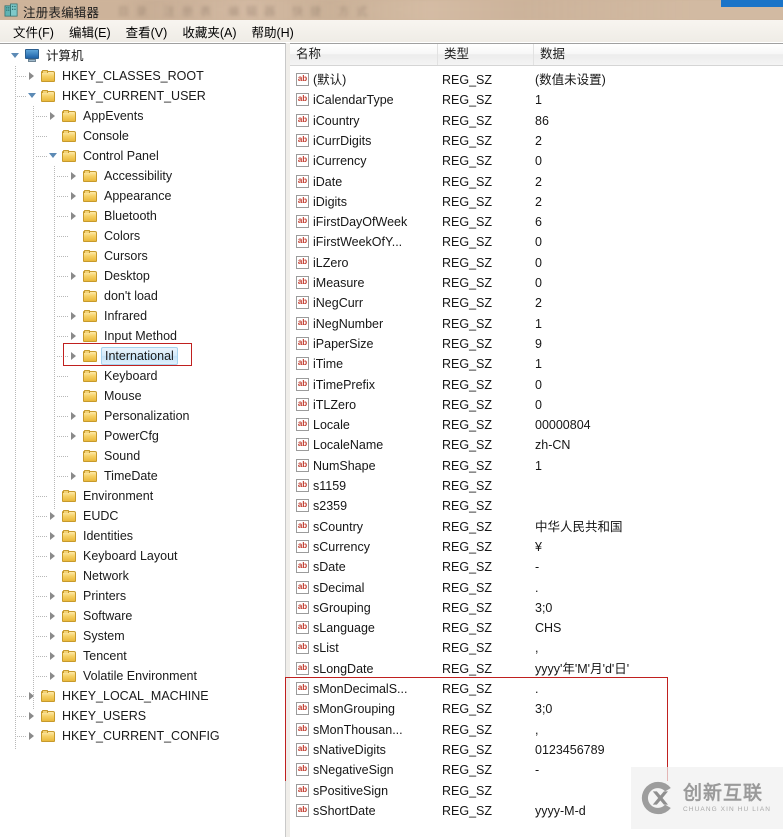 This screenshot has width=783, height=837. What do you see at coordinates (33, 31) in the screenshot?
I see `menu-file: 文件(F)` at bounding box center [33, 31].